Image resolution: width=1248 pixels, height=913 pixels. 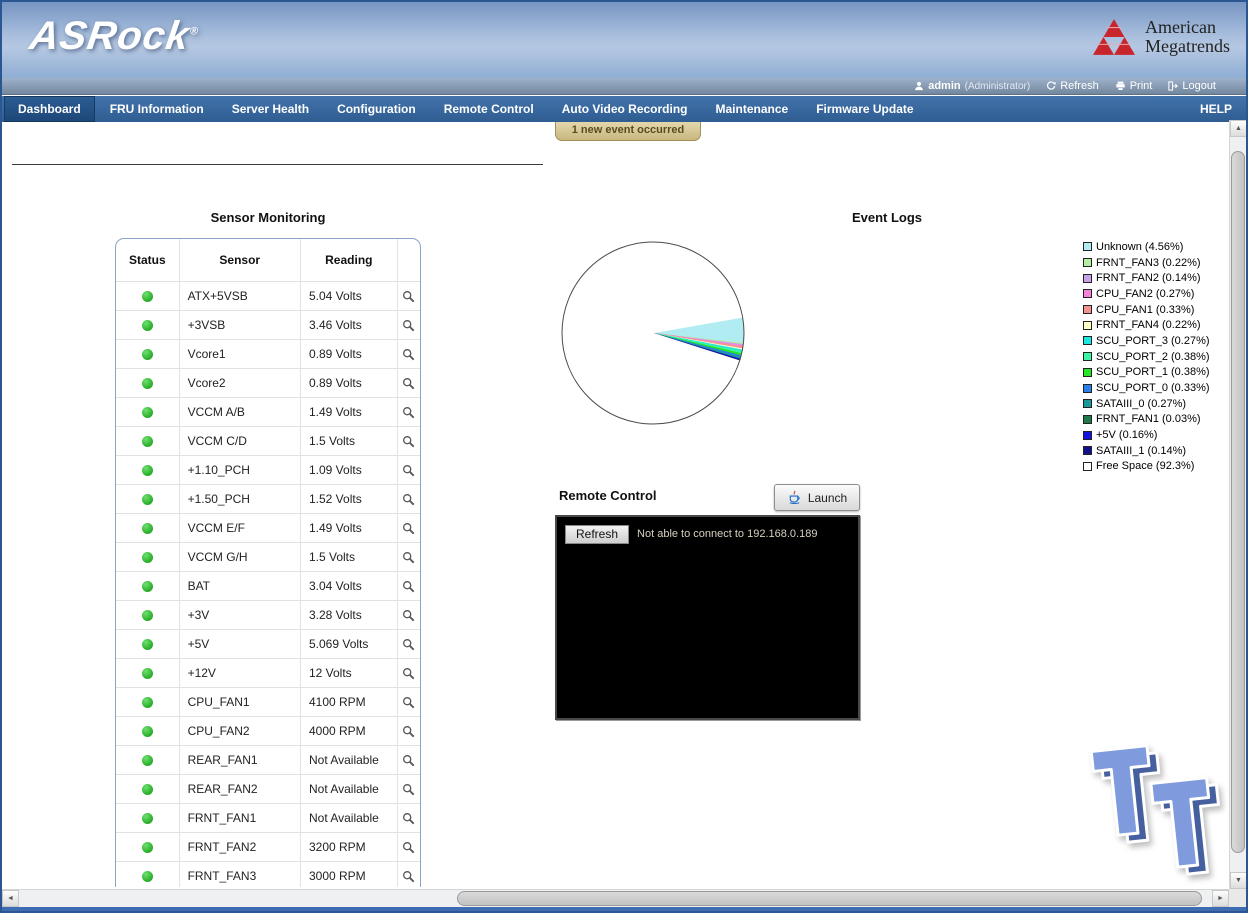 I want to click on vertical-scroll-thumb, so click(x=1238, y=502).